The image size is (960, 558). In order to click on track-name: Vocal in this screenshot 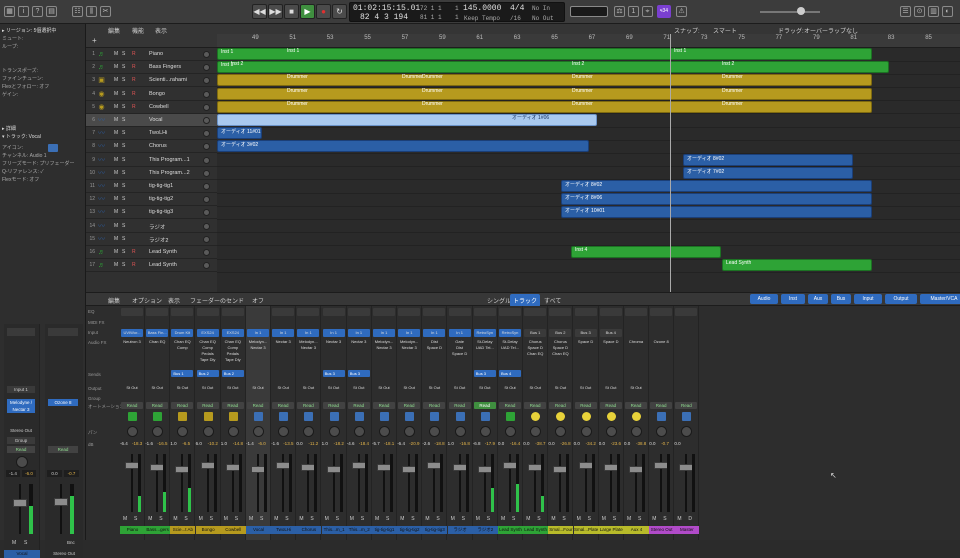, I will do `click(173, 120)`.